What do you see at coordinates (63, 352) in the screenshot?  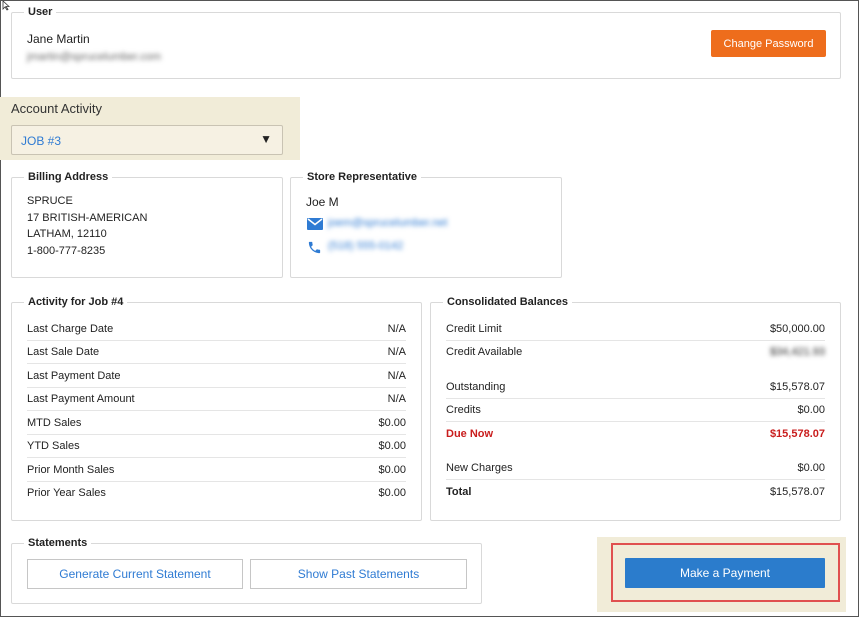 I see `activity-row-label: Last Sale Date` at bounding box center [63, 352].